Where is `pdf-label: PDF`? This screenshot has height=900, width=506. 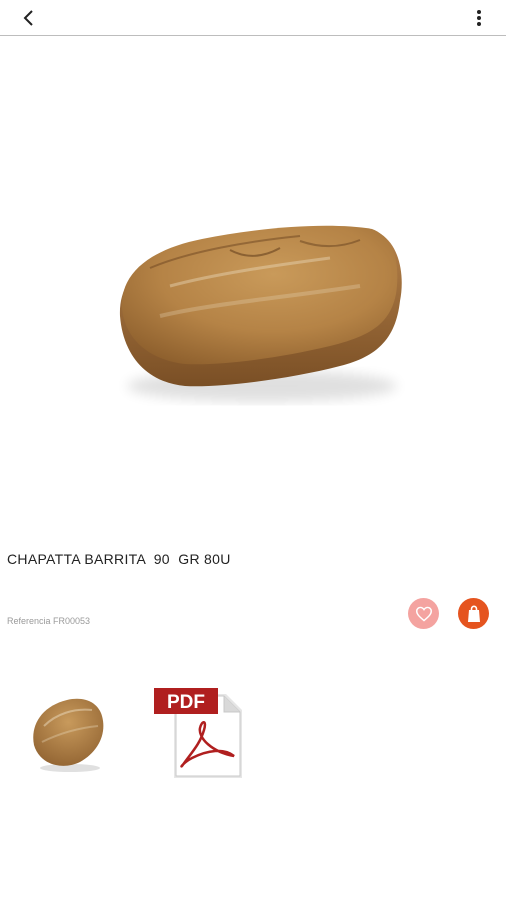
pdf-label: PDF is located at coordinates (186, 702).